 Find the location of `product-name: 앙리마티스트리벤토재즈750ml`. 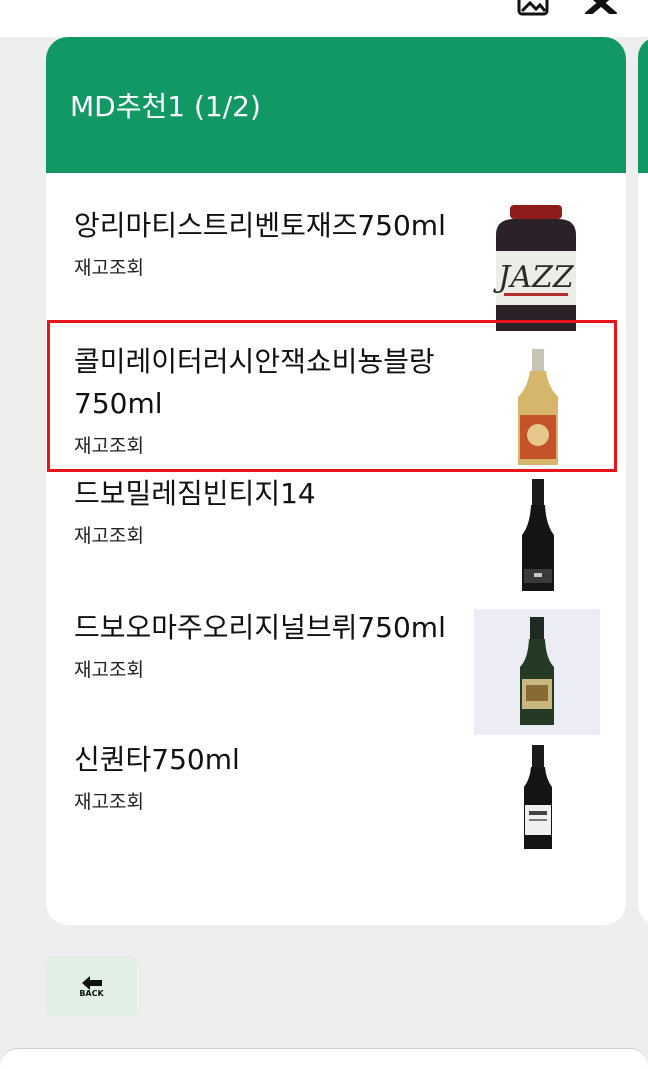

product-name: 앙리마티스트리벤토재즈750ml is located at coordinates (274, 226).